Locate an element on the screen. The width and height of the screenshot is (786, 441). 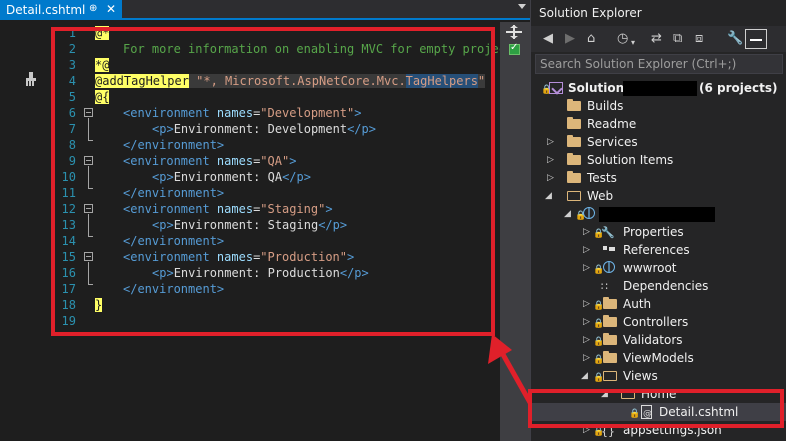
tree-item-label: Builds is located at coordinates (605, 106).